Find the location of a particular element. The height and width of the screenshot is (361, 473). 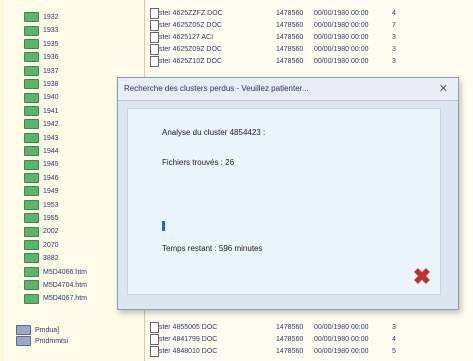

tree-folder-item: 1955 is located at coordinates (41, 218).